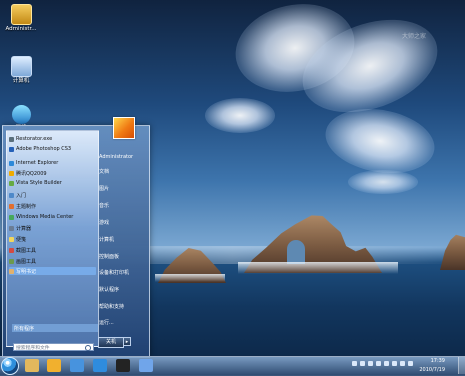  Describe the element at coordinates (52, 228) in the screenshot. I see `program-calculator: 计算器` at that location.